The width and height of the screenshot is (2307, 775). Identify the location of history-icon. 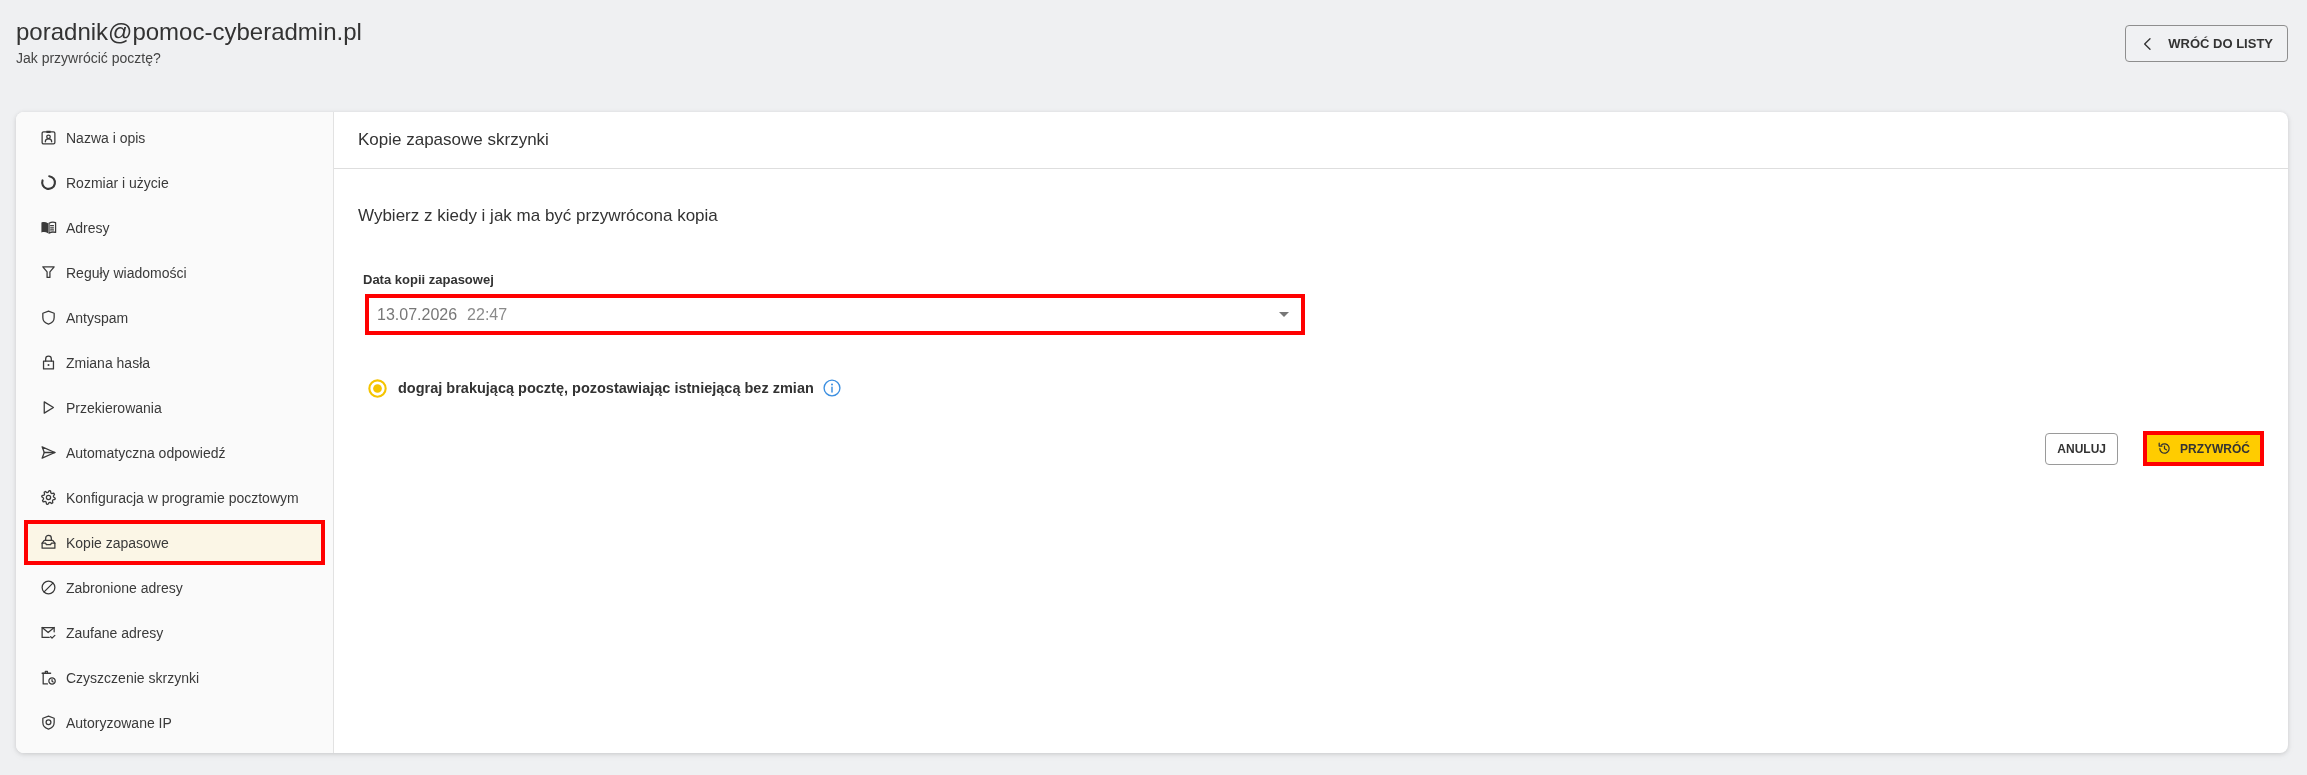
(2164, 448).